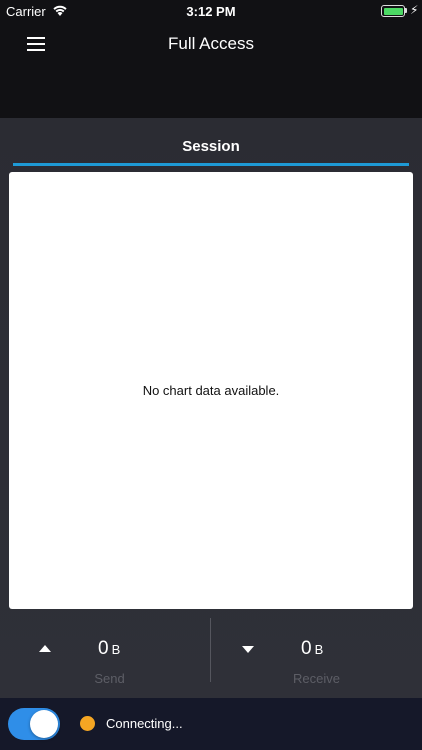 This screenshot has width=422, height=750. I want to click on connection-toggle, so click(34, 724).